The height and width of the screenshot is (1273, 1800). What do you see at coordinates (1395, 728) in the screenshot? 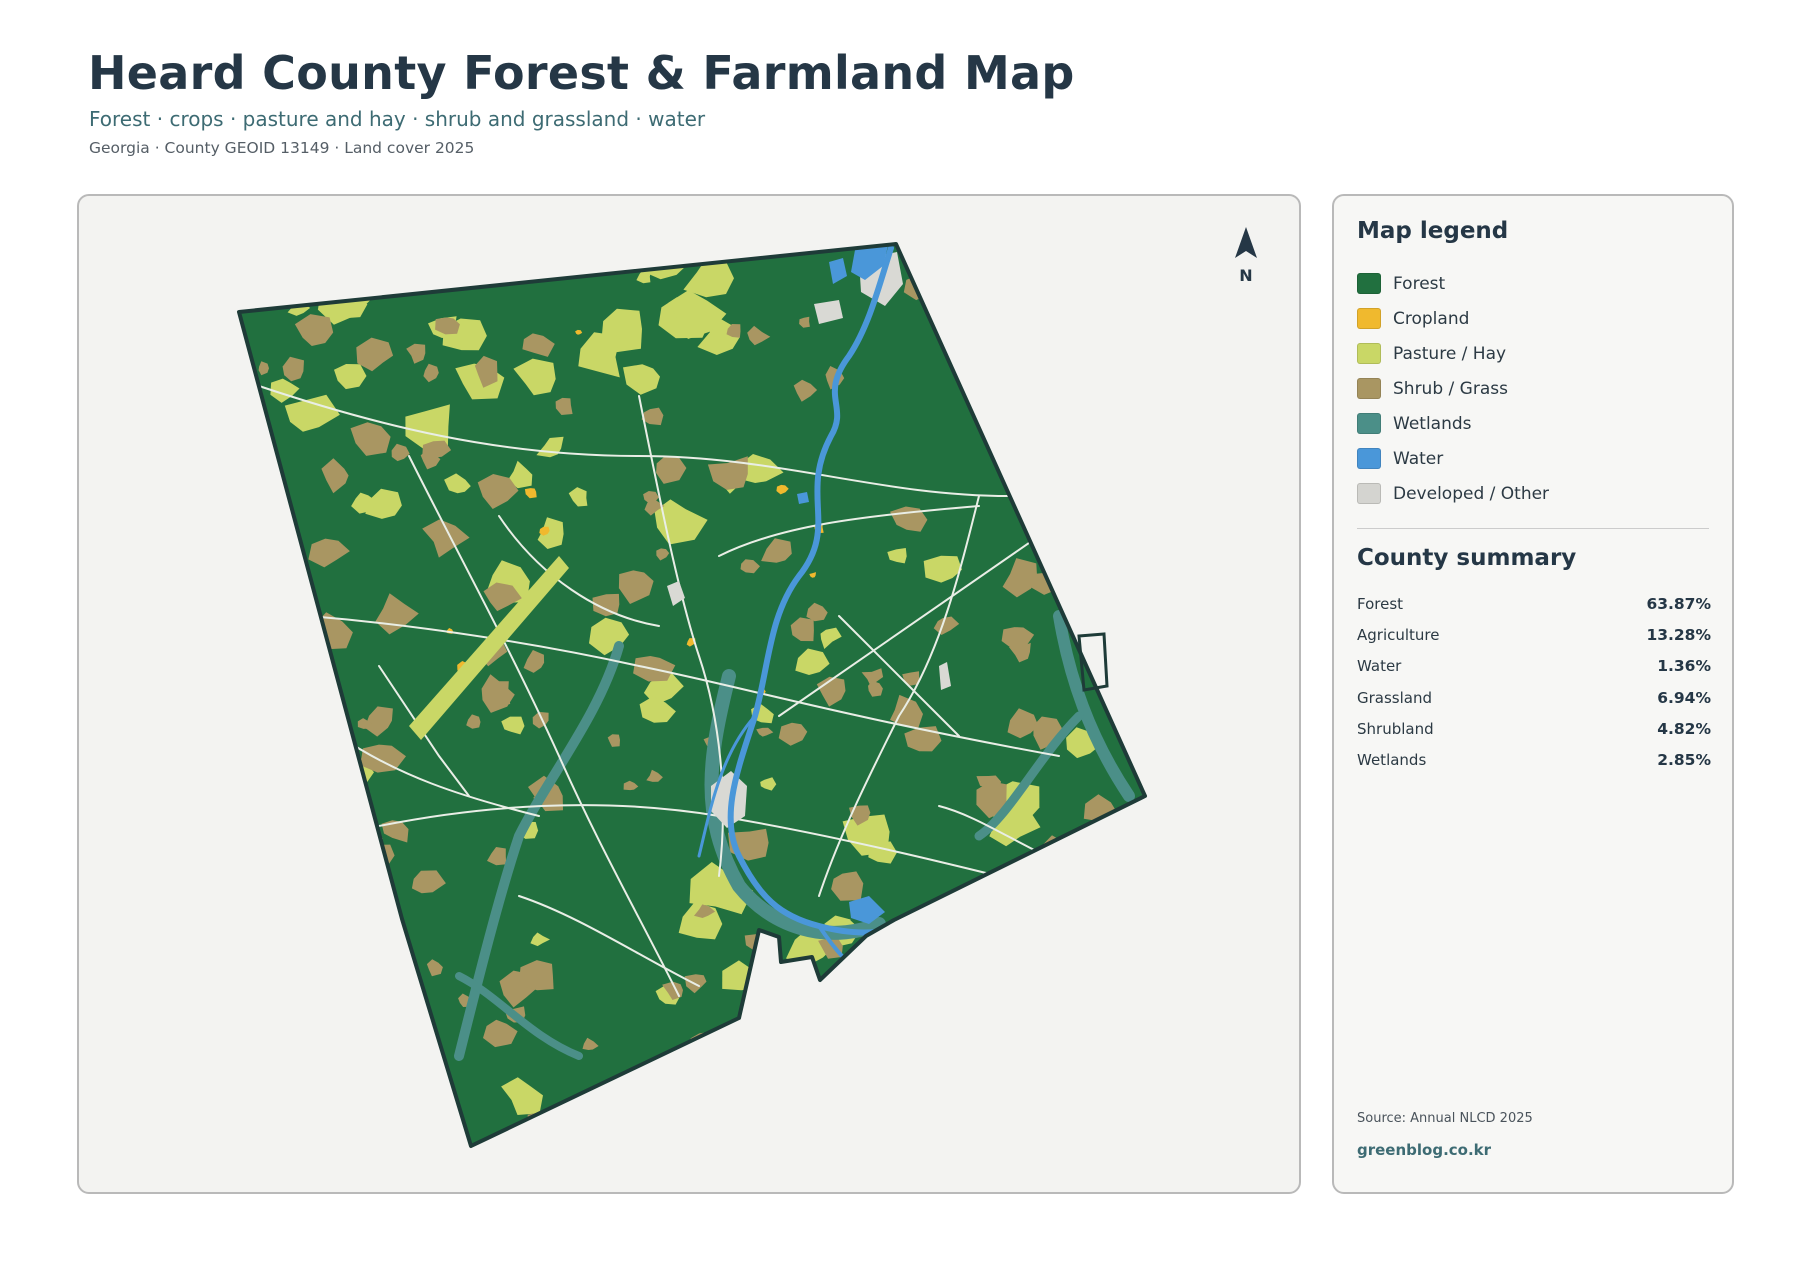
I see `summary-label: Shrubland` at bounding box center [1395, 728].